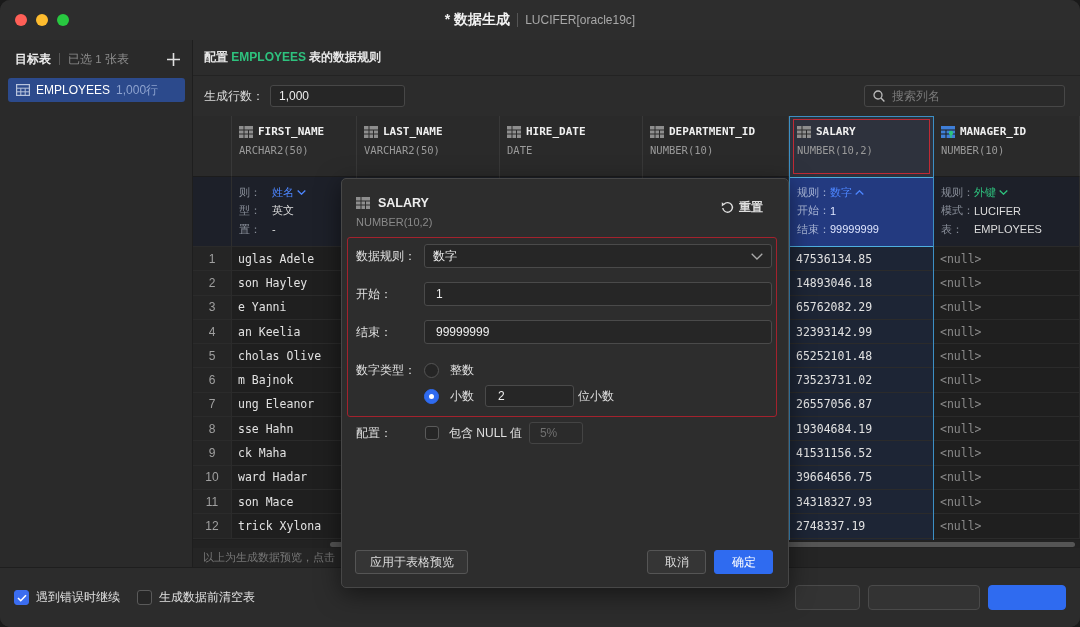 This screenshot has height=627, width=1080. I want to click on rule-dropdown: 姓名, so click(289, 192).